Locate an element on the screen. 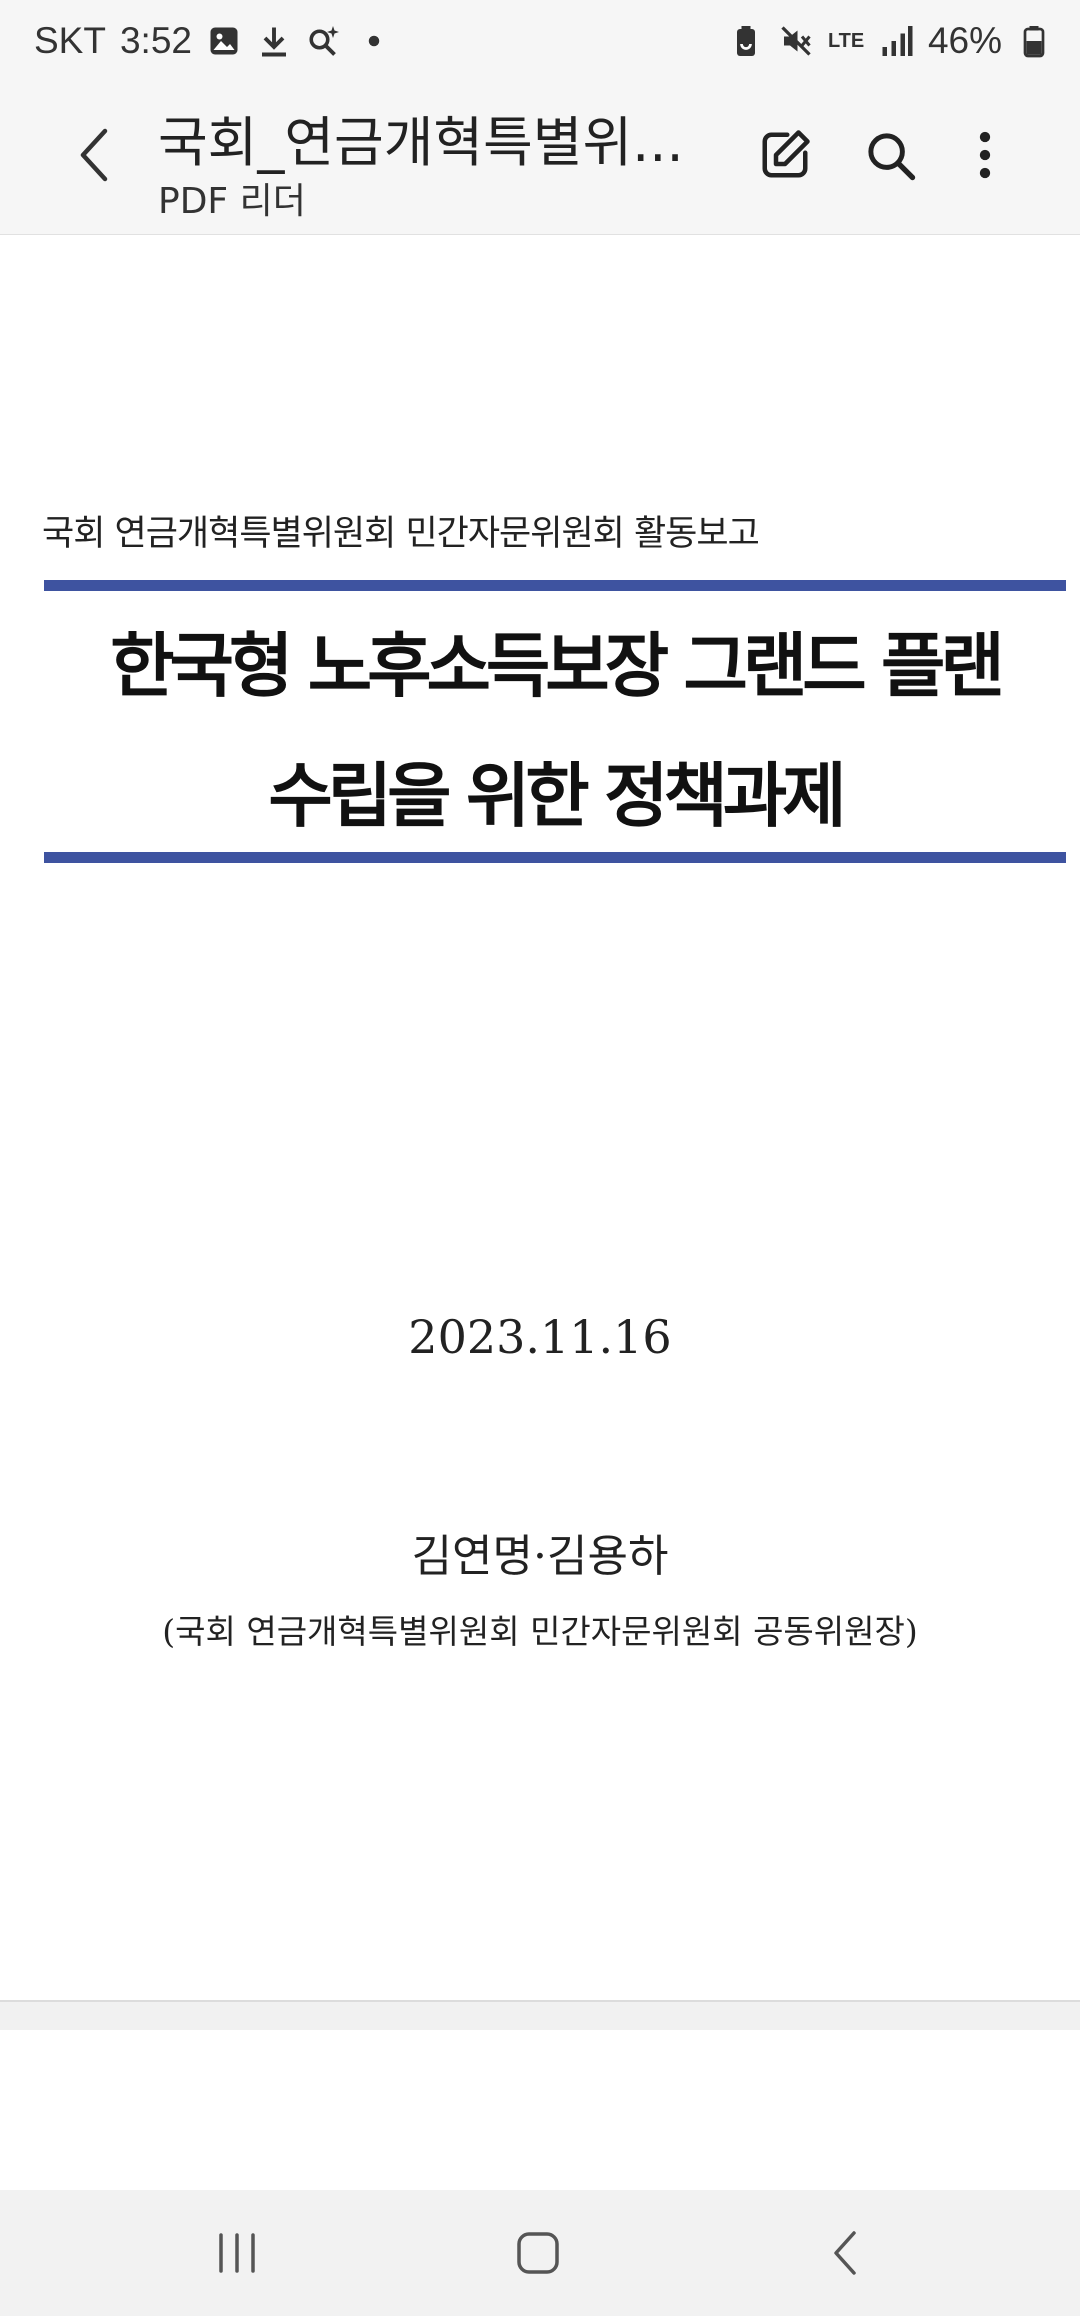 This screenshot has height=2316, width=1080. navigation-bar is located at coordinates (540, 2253).